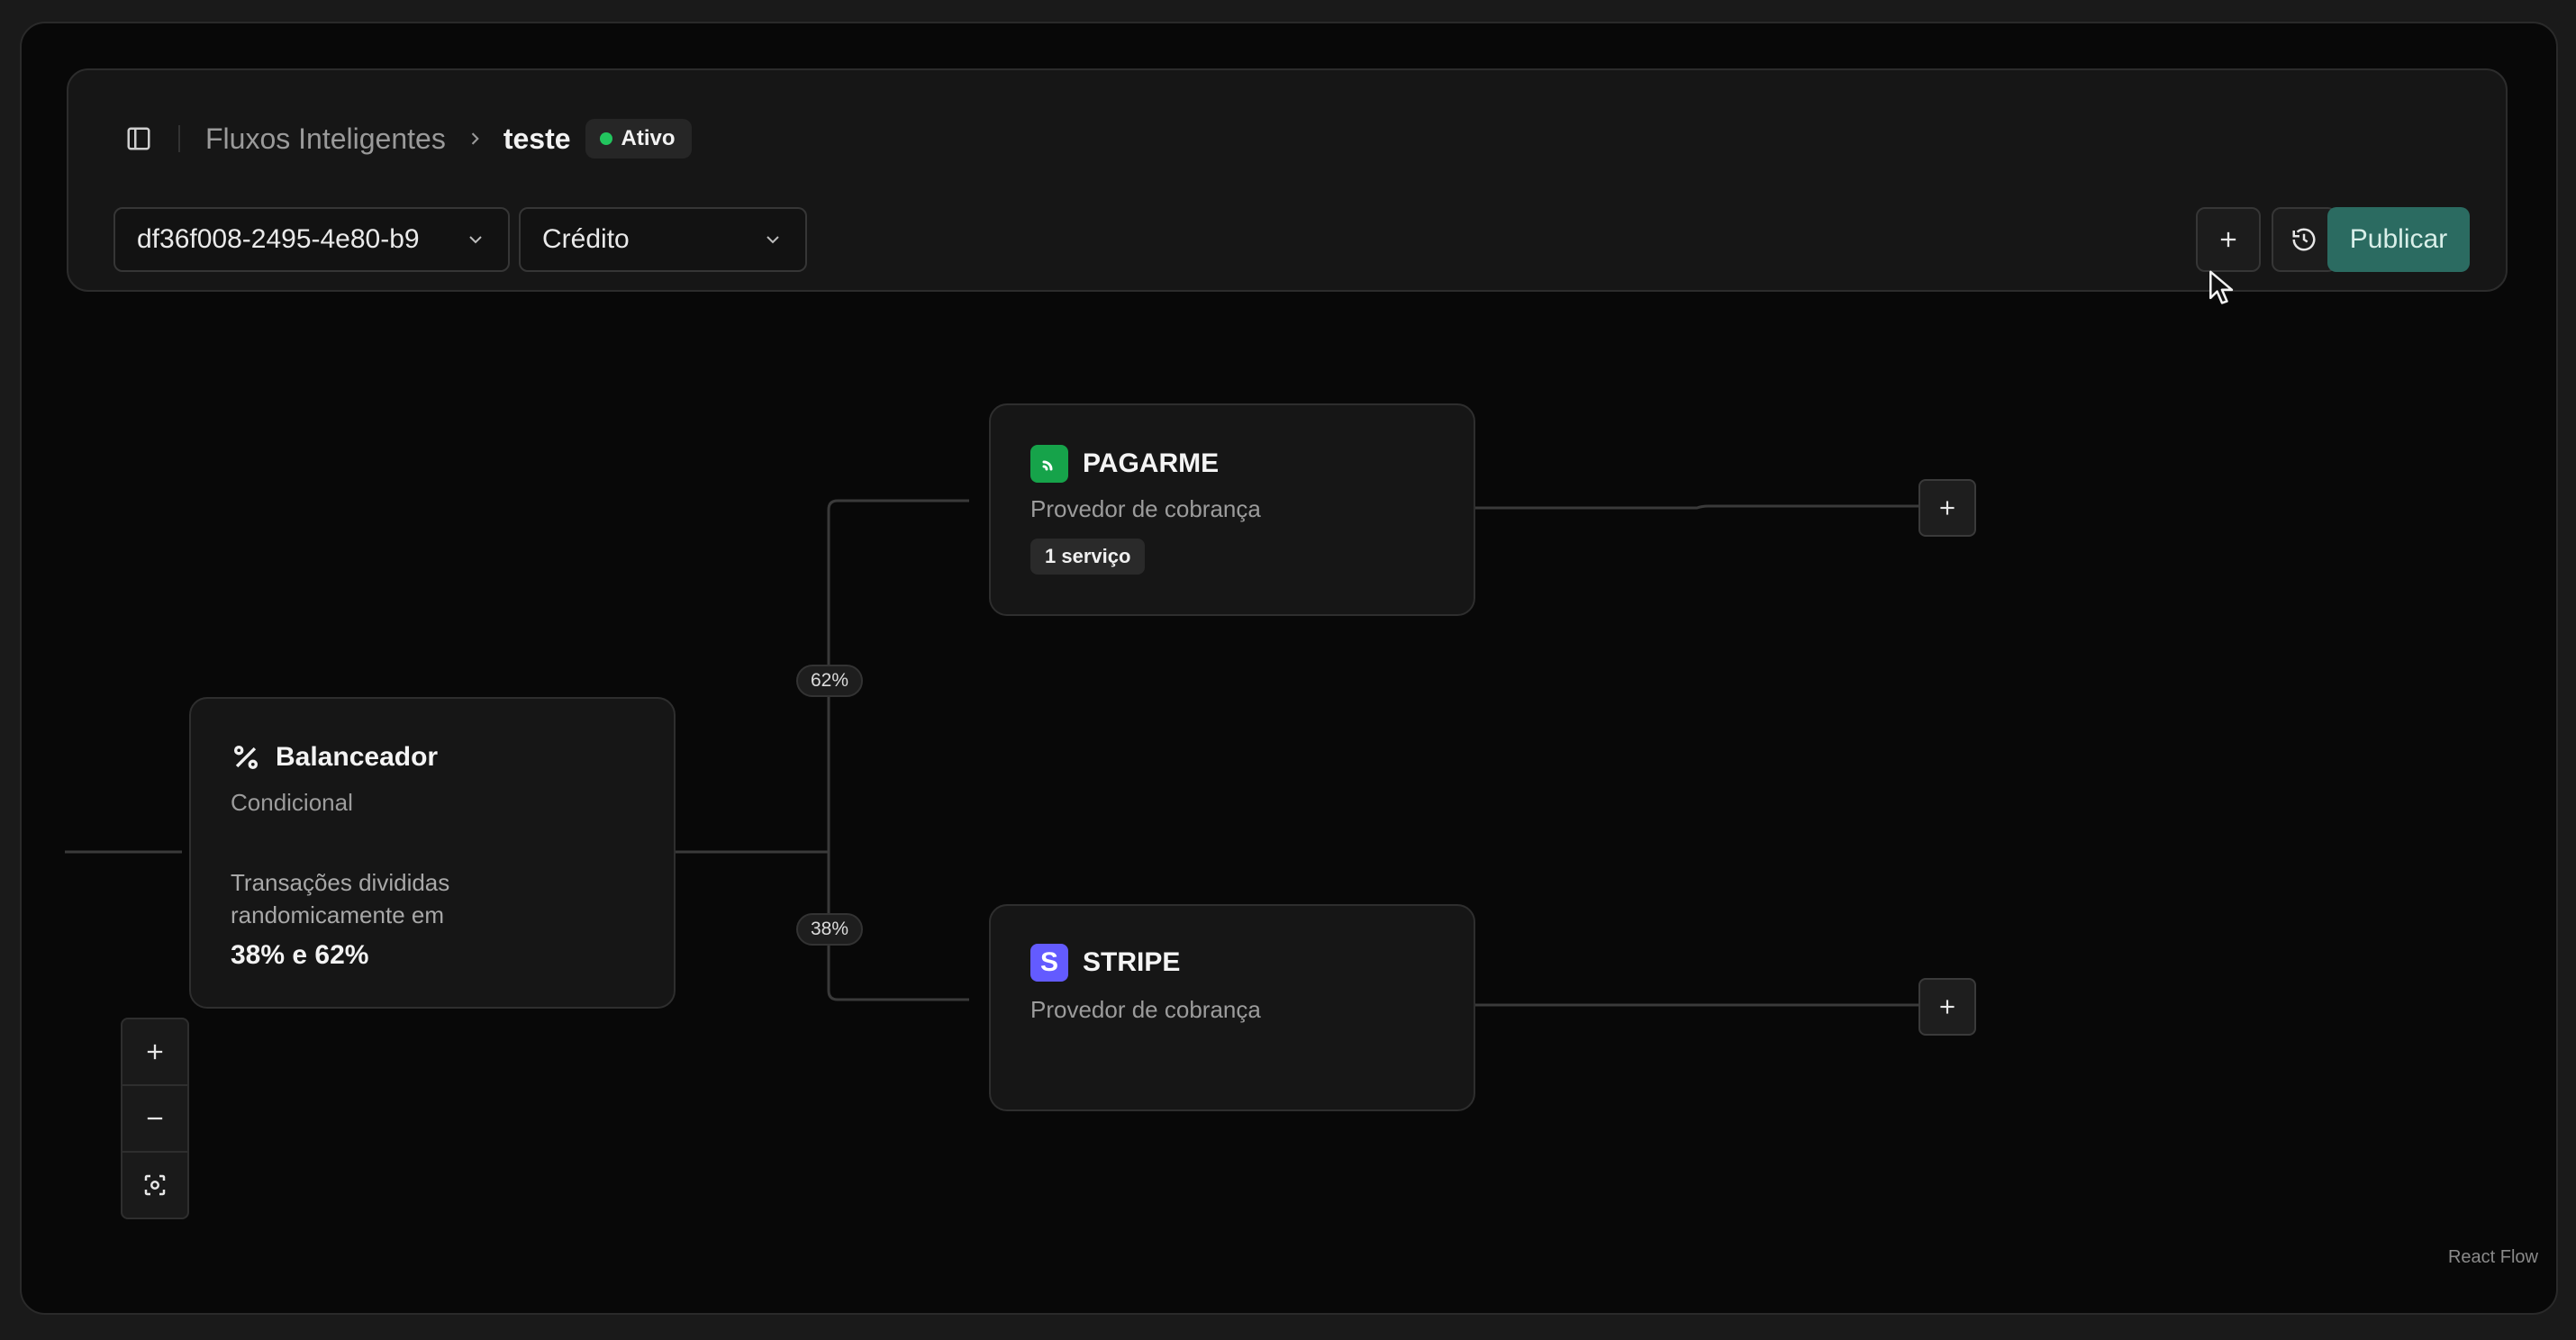 The height and width of the screenshot is (1340, 2576). I want to click on stripe-node: S STRIPE Provedor de cobrança, so click(1232, 1007).